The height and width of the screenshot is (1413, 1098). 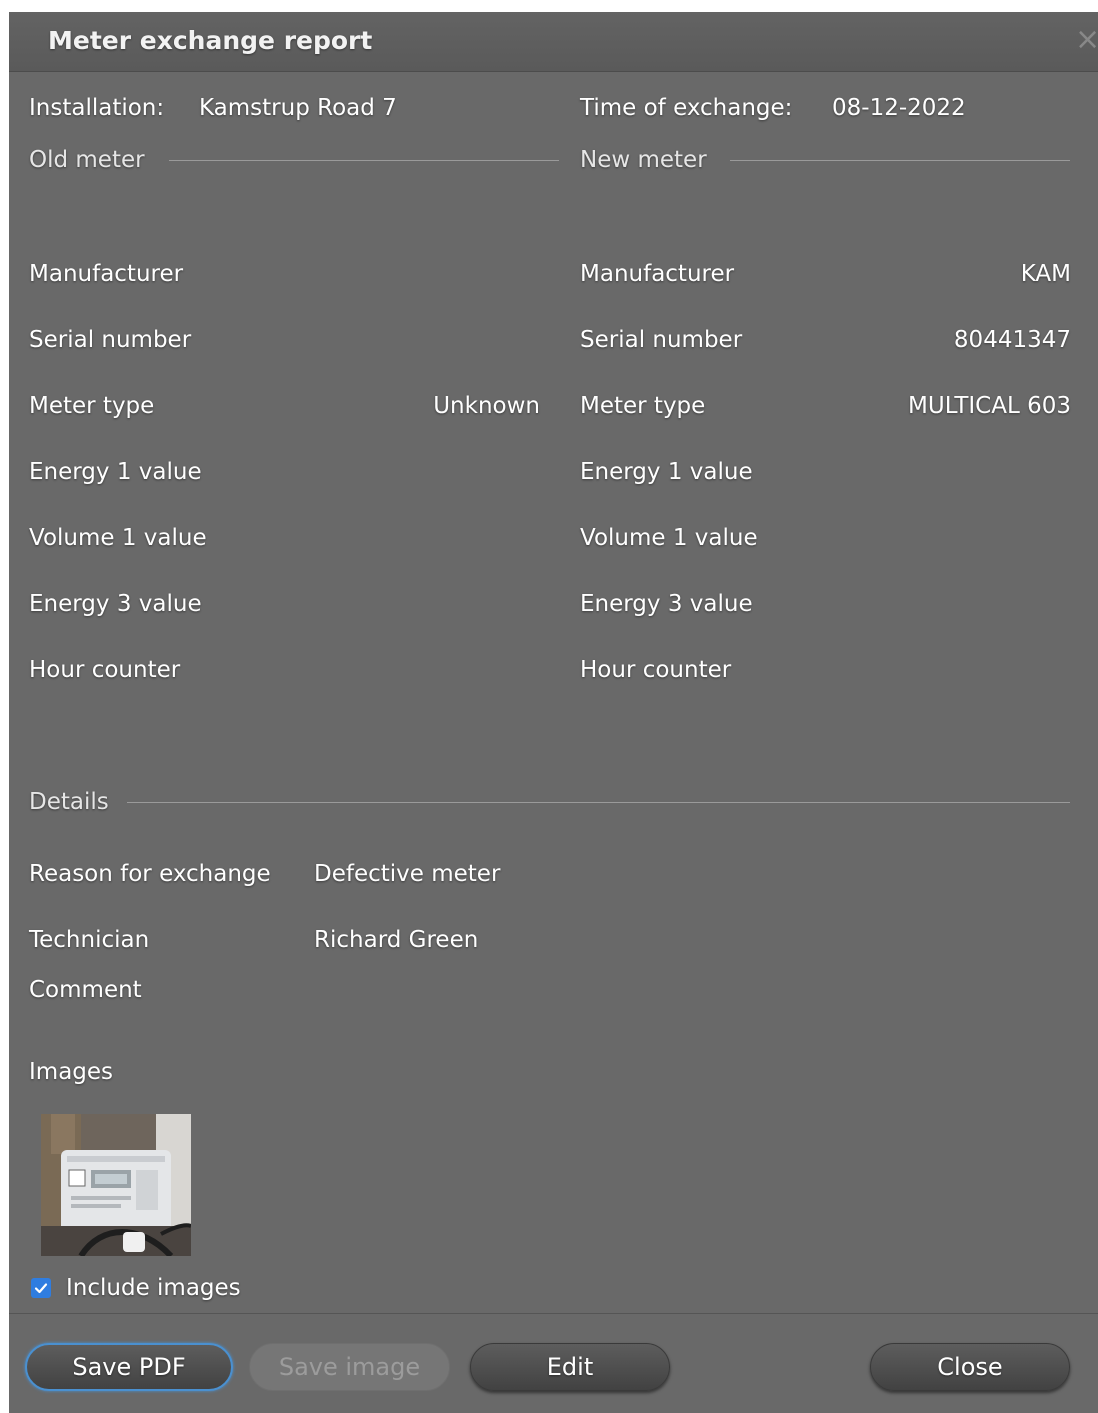 I want to click on technician-label: Technician, so click(x=89, y=940).